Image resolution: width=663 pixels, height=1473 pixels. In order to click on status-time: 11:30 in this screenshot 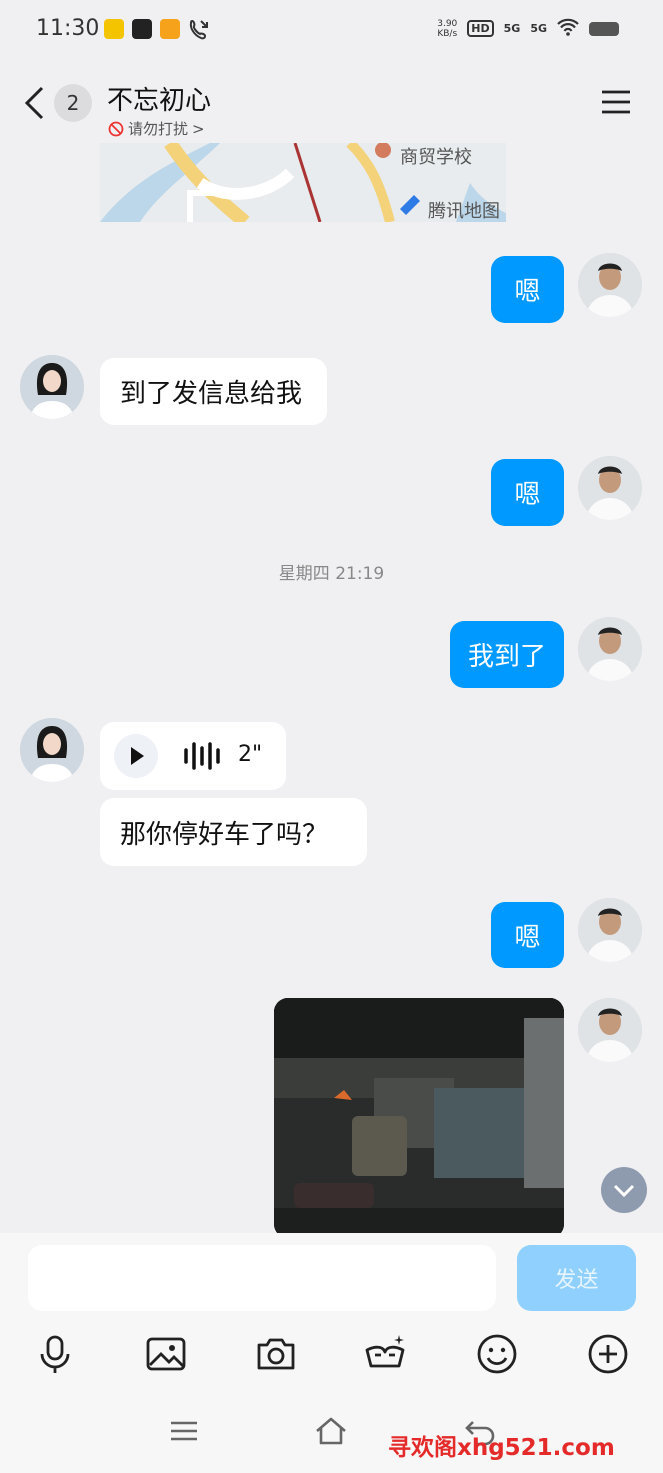, I will do `click(68, 28)`.